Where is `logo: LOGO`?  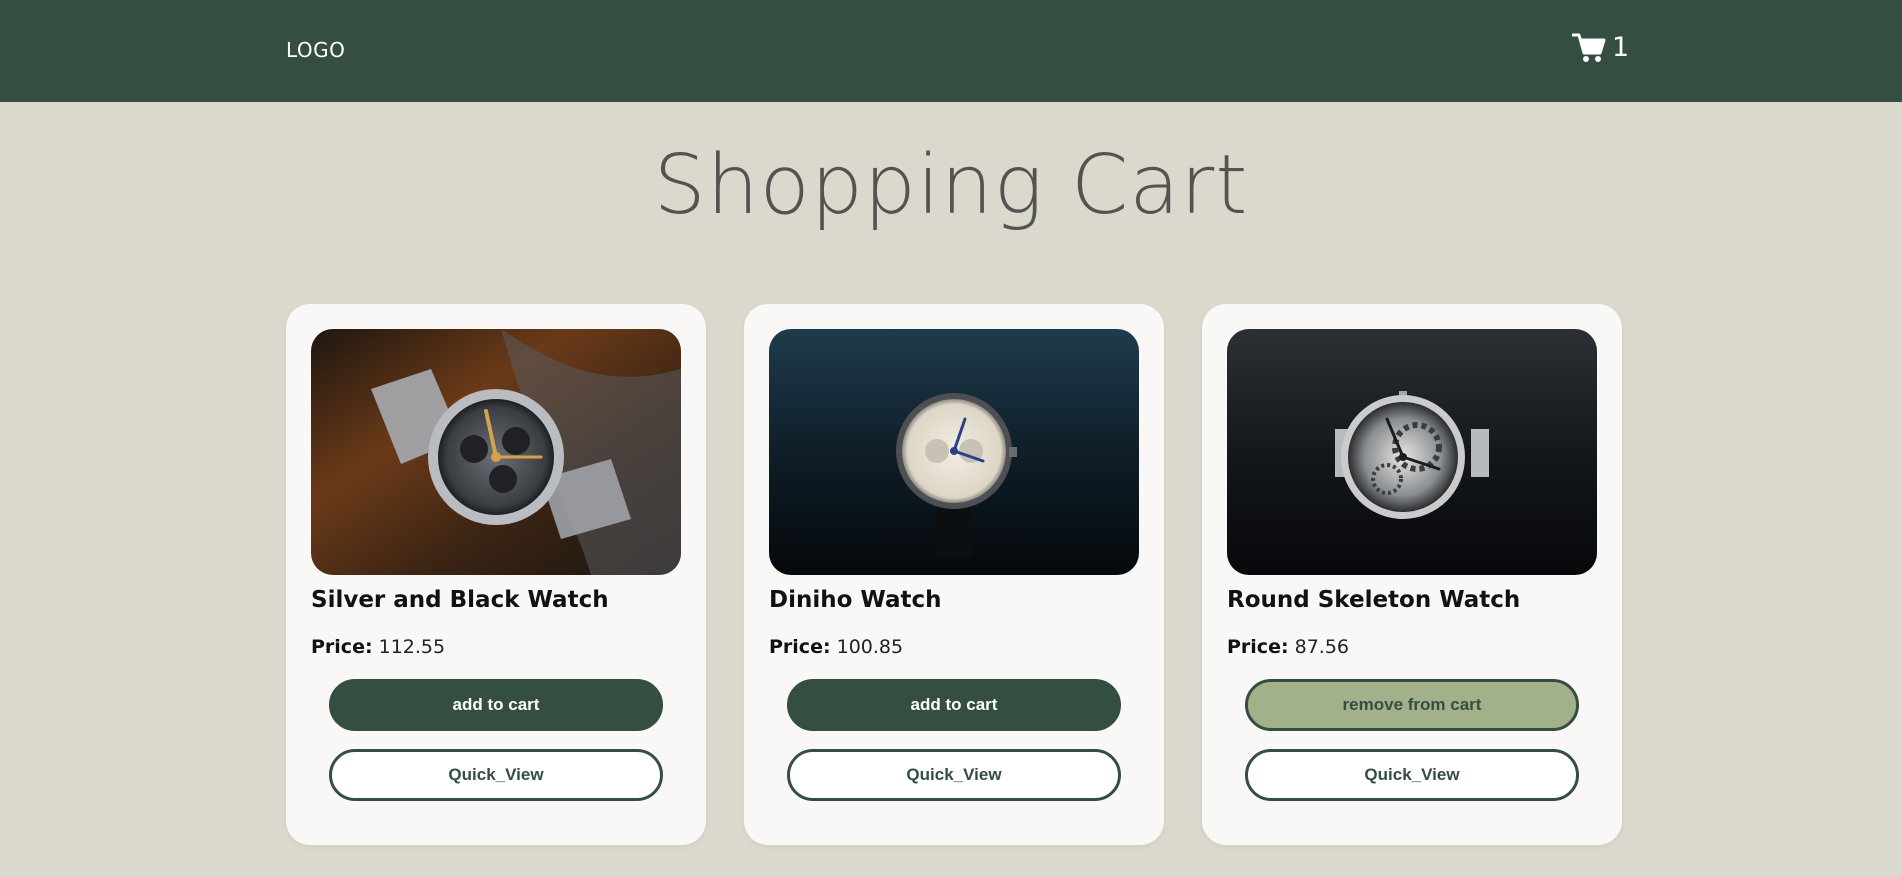
logo: LOGO is located at coordinates (315, 50).